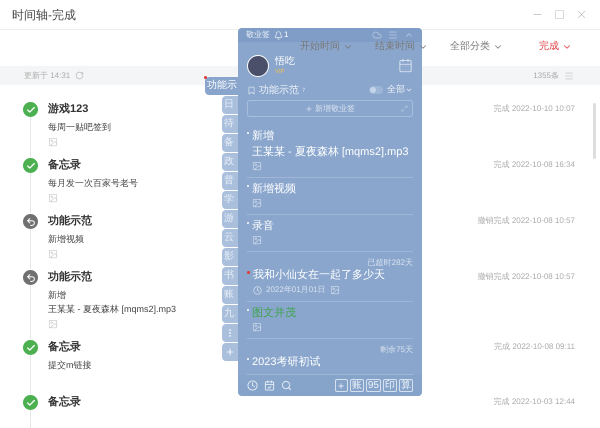 The height and width of the screenshot is (428, 600). What do you see at coordinates (269, 386) in the screenshot?
I see `calendar-check-icon` at bounding box center [269, 386].